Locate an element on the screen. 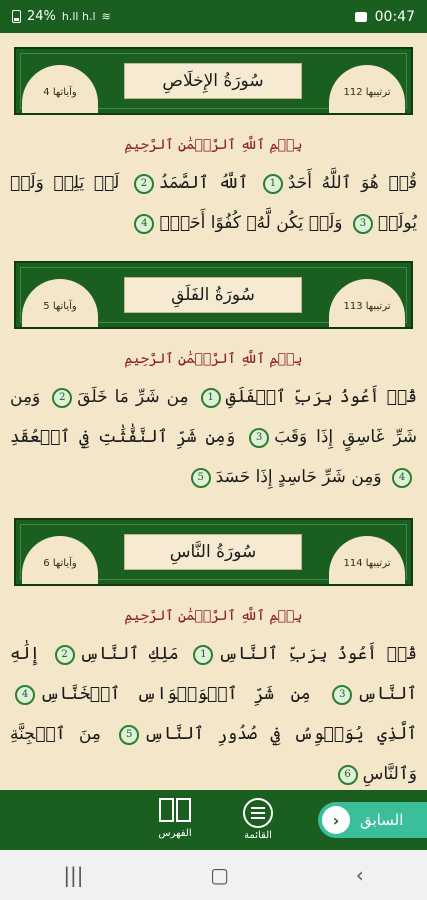 The height and width of the screenshot is (900, 427). verse-text: قُلۡ أَعُوذُ بِرَبِّ ٱلنَّاسِ is located at coordinates (318, 654).